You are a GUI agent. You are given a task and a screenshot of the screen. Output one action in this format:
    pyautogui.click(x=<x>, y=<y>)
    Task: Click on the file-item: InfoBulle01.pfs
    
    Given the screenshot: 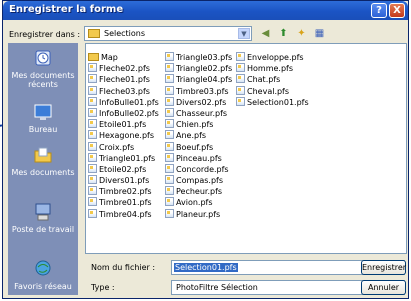 What is the action you would take?
    pyautogui.click(x=123, y=102)
    